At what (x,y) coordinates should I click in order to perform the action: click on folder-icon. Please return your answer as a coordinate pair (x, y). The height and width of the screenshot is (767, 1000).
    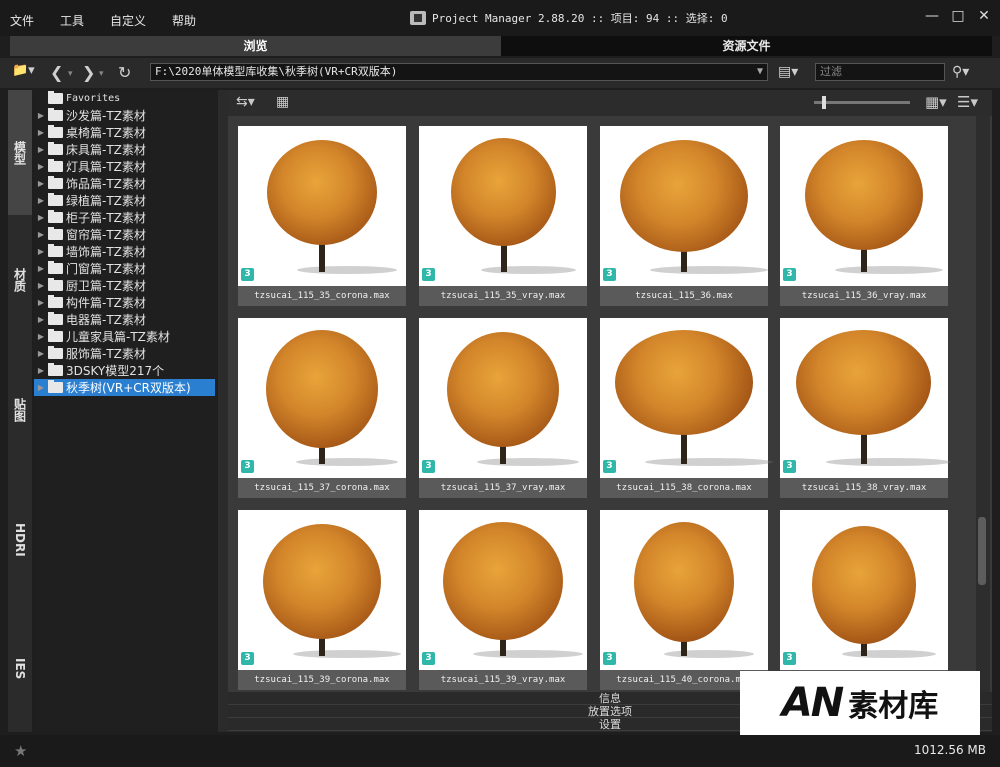
    Looking at the image, I should click on (55, 369).